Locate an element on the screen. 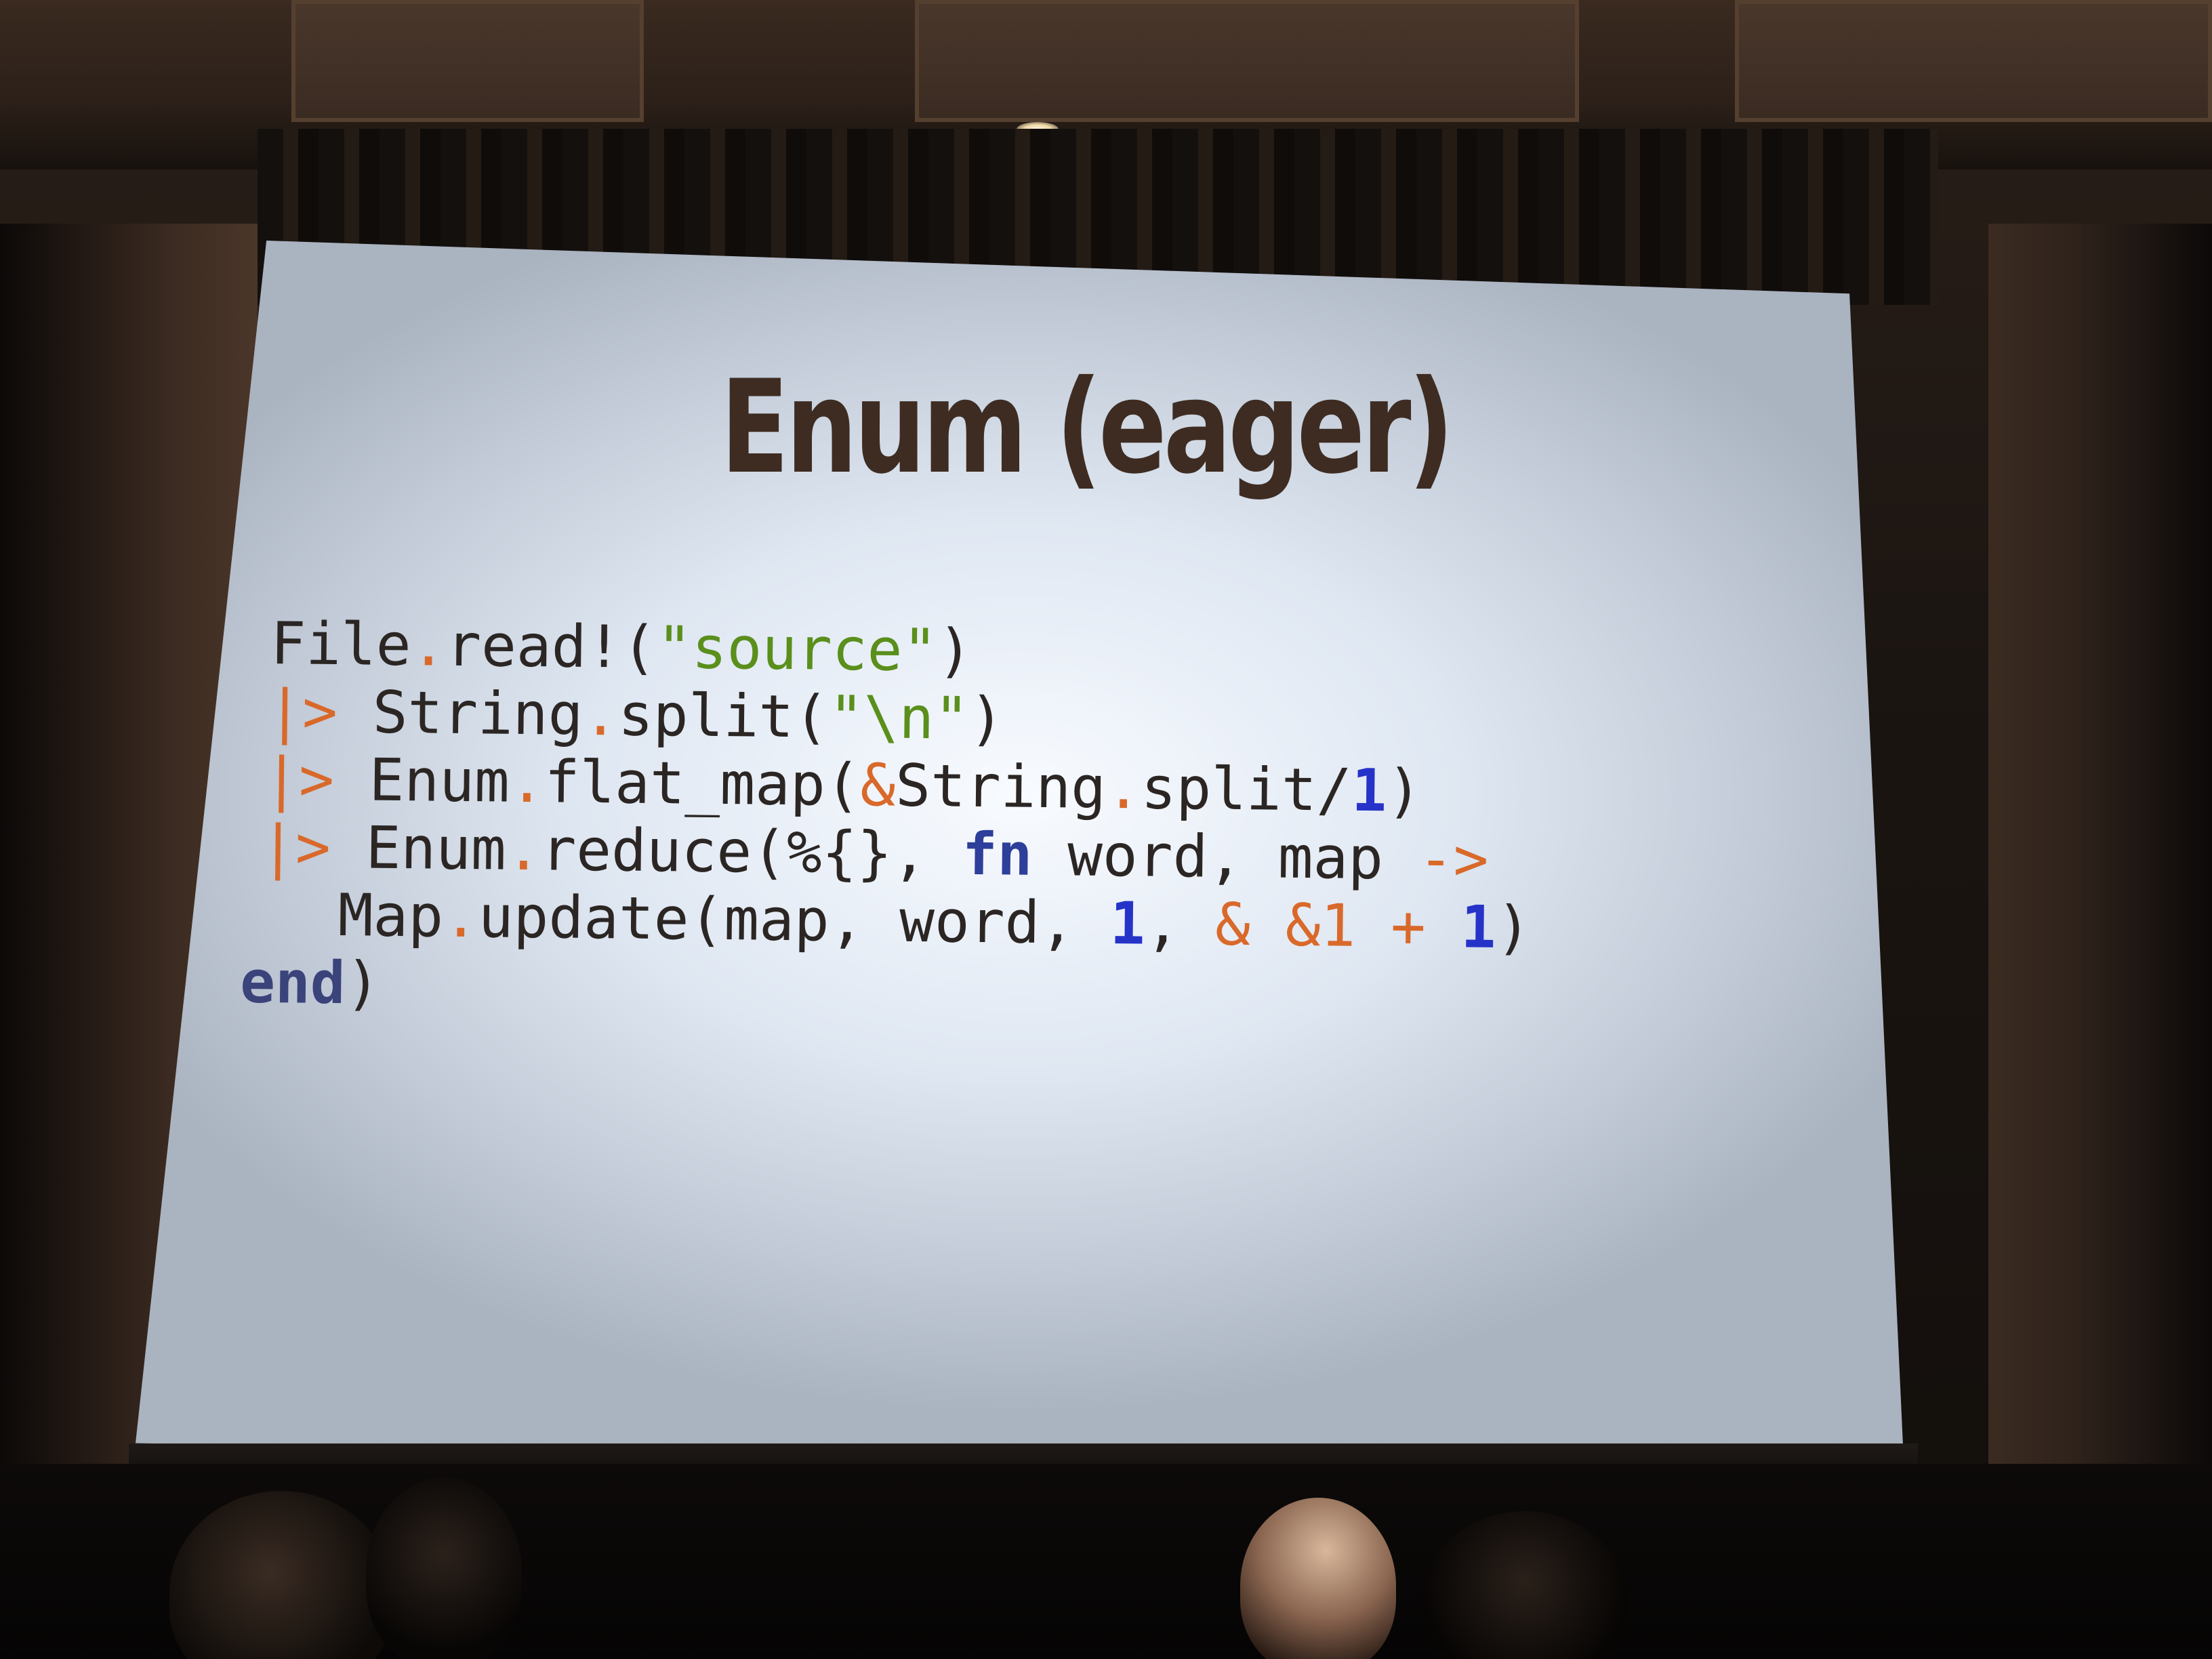  right-wall is located at coordinates (2100, 868).